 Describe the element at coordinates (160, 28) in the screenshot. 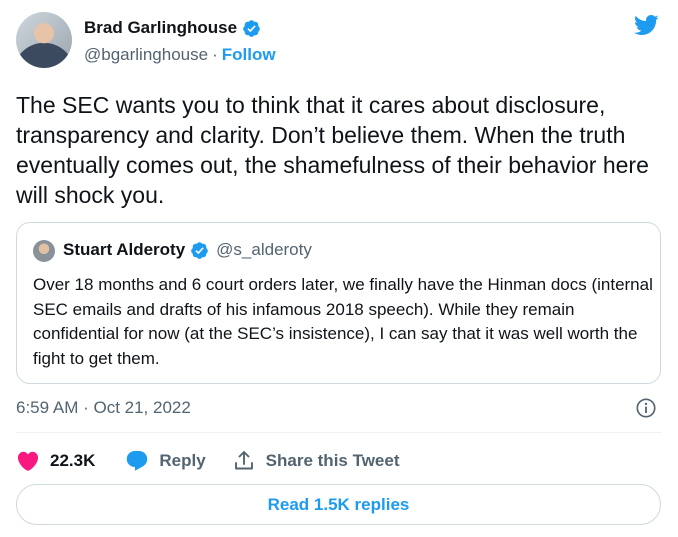

I see `author-name: Brad Garlinghouse` at that location.